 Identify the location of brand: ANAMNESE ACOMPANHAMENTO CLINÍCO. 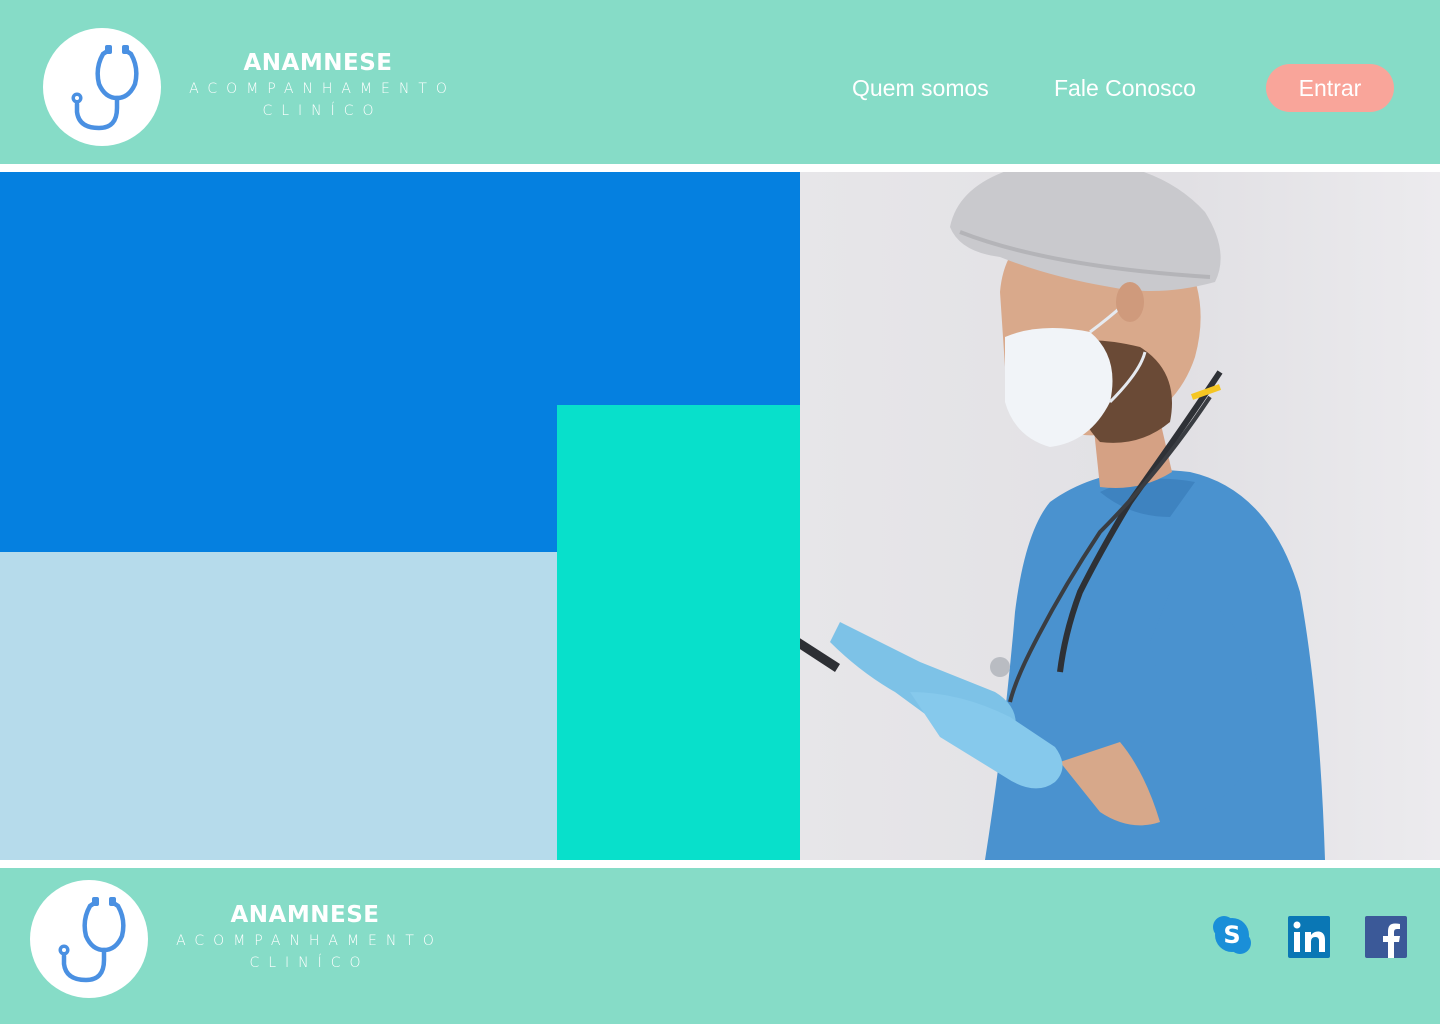
(318, 85).